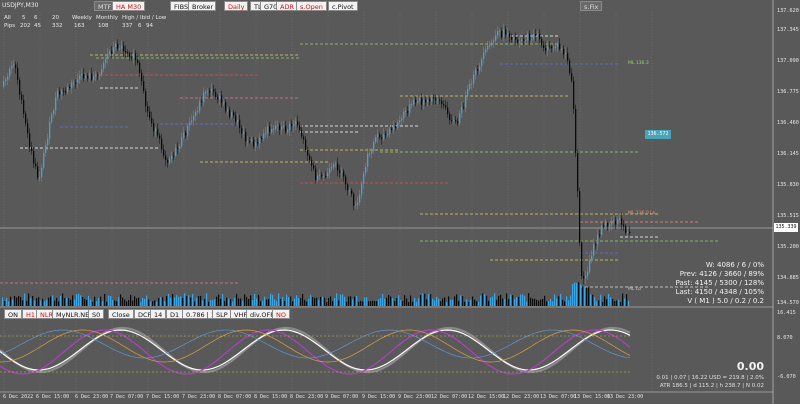 This screenshot has height=404, width=800. Describe the element at coordinates (121, 314) in the screenshot. I see `close-button: Close` at that location.